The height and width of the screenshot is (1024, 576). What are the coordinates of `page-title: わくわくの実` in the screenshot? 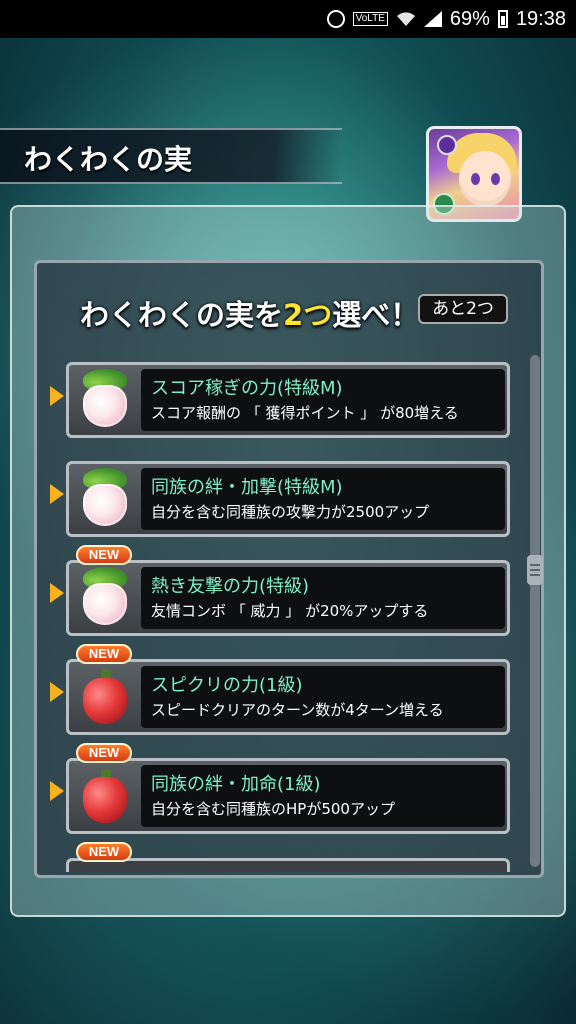 It's located at (108, 159).